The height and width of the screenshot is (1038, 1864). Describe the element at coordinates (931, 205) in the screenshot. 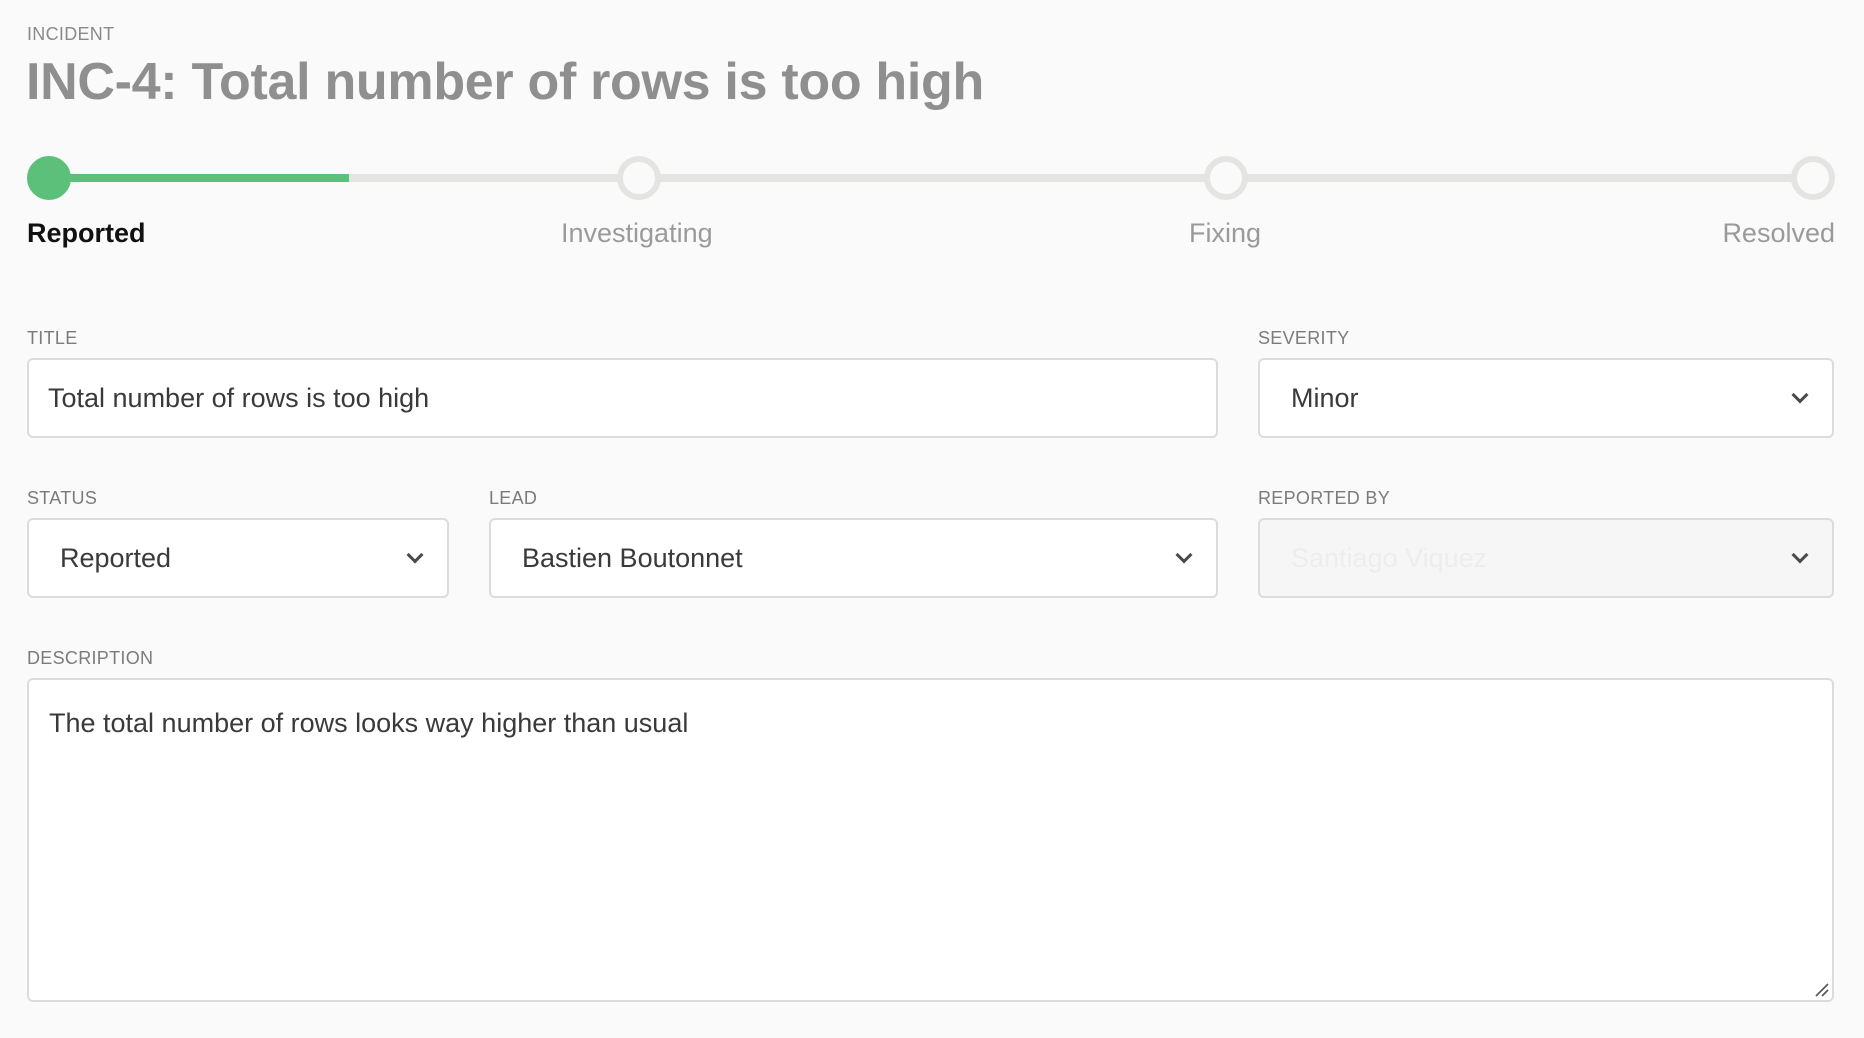

I see `status-stepper: Reported Investigating Fixing Resolved` at that location.